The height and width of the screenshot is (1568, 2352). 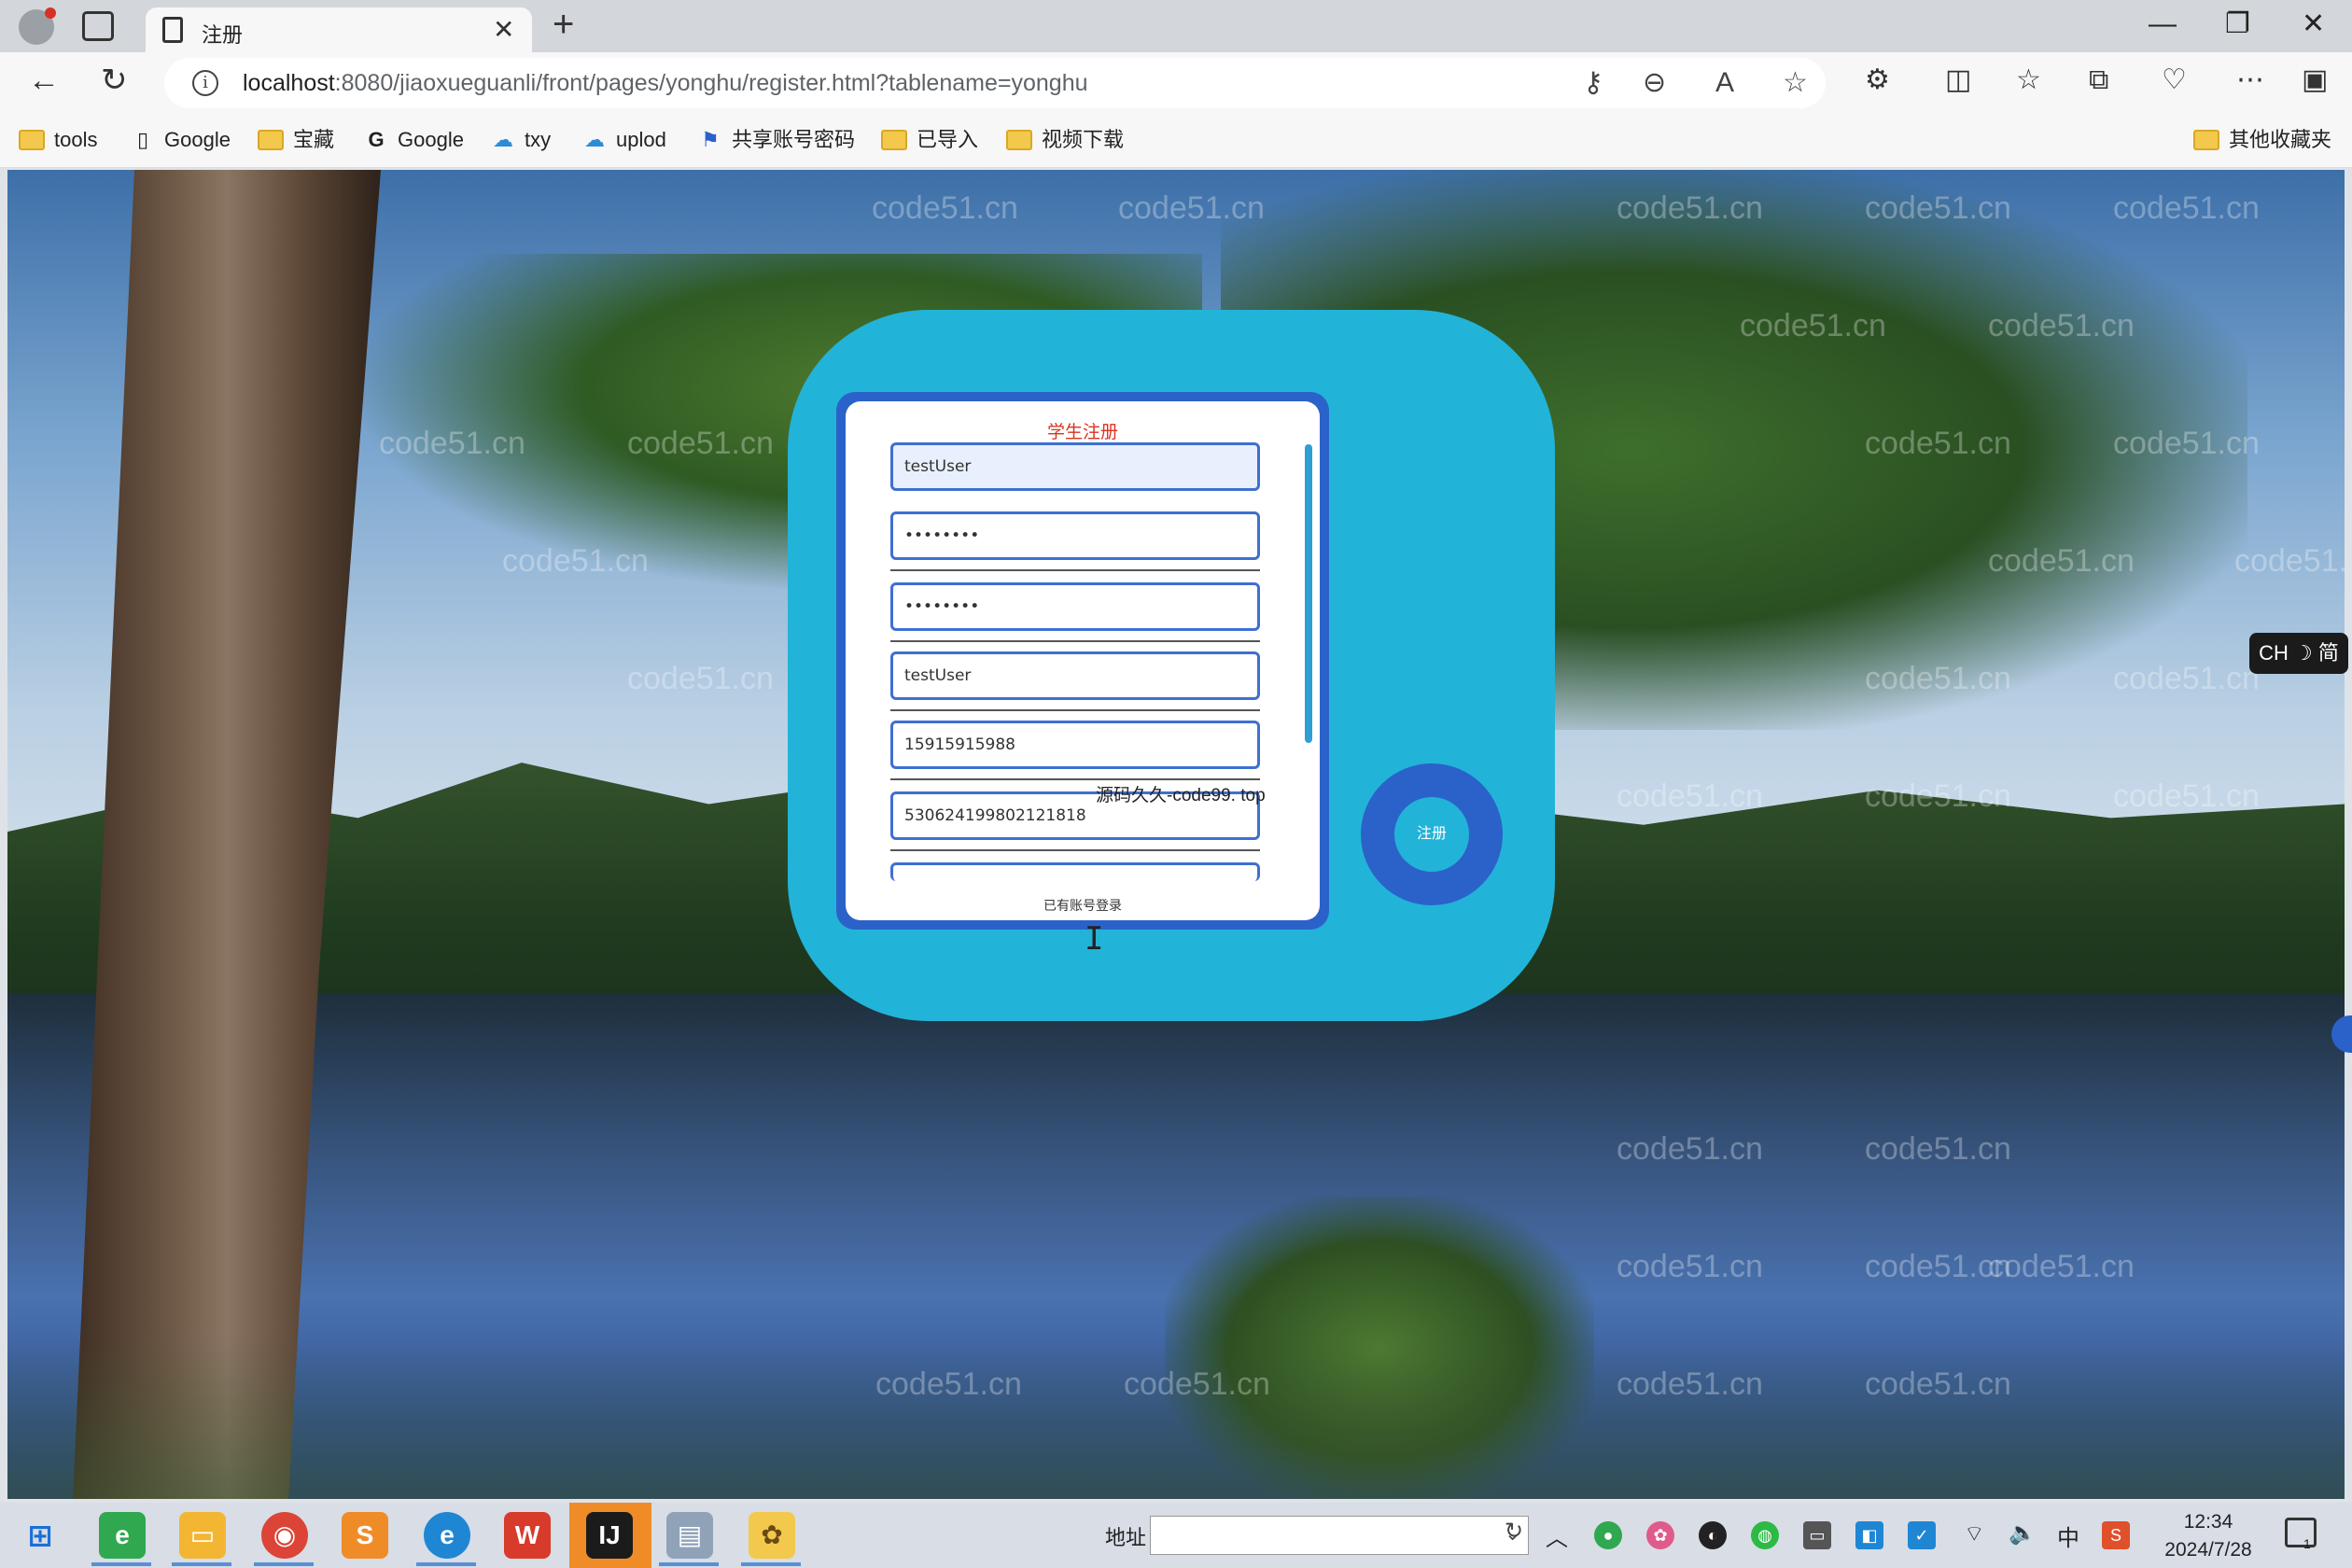 I want to click on refresh-icon: ↻, so click(x=114, y=80).